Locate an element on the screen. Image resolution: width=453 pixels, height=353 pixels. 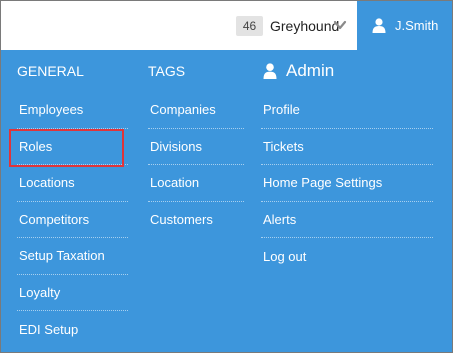
general-heading: GENERAL is located at coordinates (50, 71).